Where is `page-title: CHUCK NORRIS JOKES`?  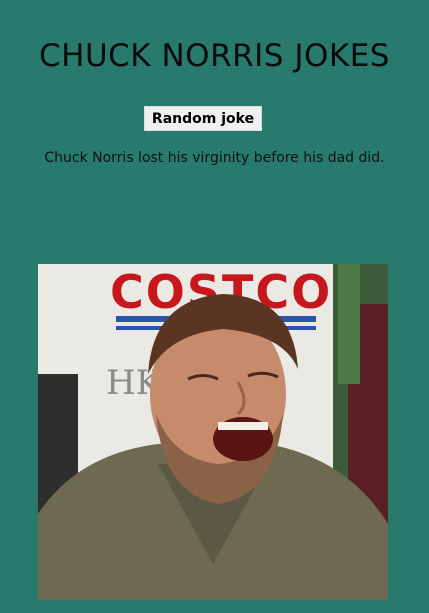 page-title: CHUCK NORRIS JOKES is located at coordinates (214, 56).